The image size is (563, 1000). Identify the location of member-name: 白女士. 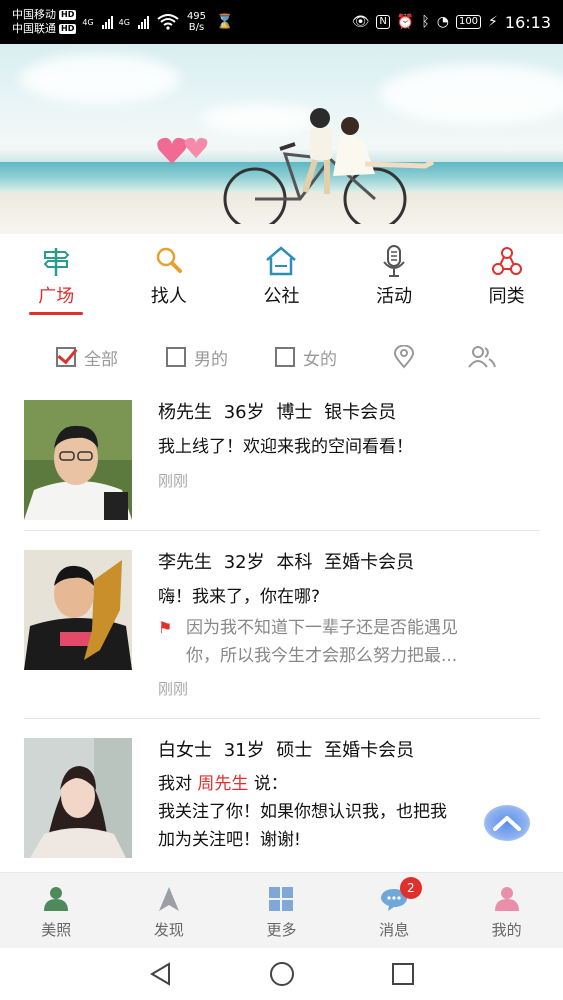
(185, 750).